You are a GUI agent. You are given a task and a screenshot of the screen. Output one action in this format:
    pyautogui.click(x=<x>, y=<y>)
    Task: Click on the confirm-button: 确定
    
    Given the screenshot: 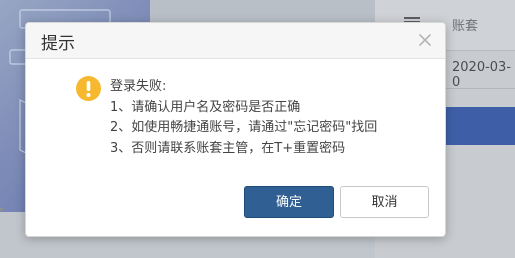 What is the action you would take?
    pyautogui.click(x=289, y=202)
    